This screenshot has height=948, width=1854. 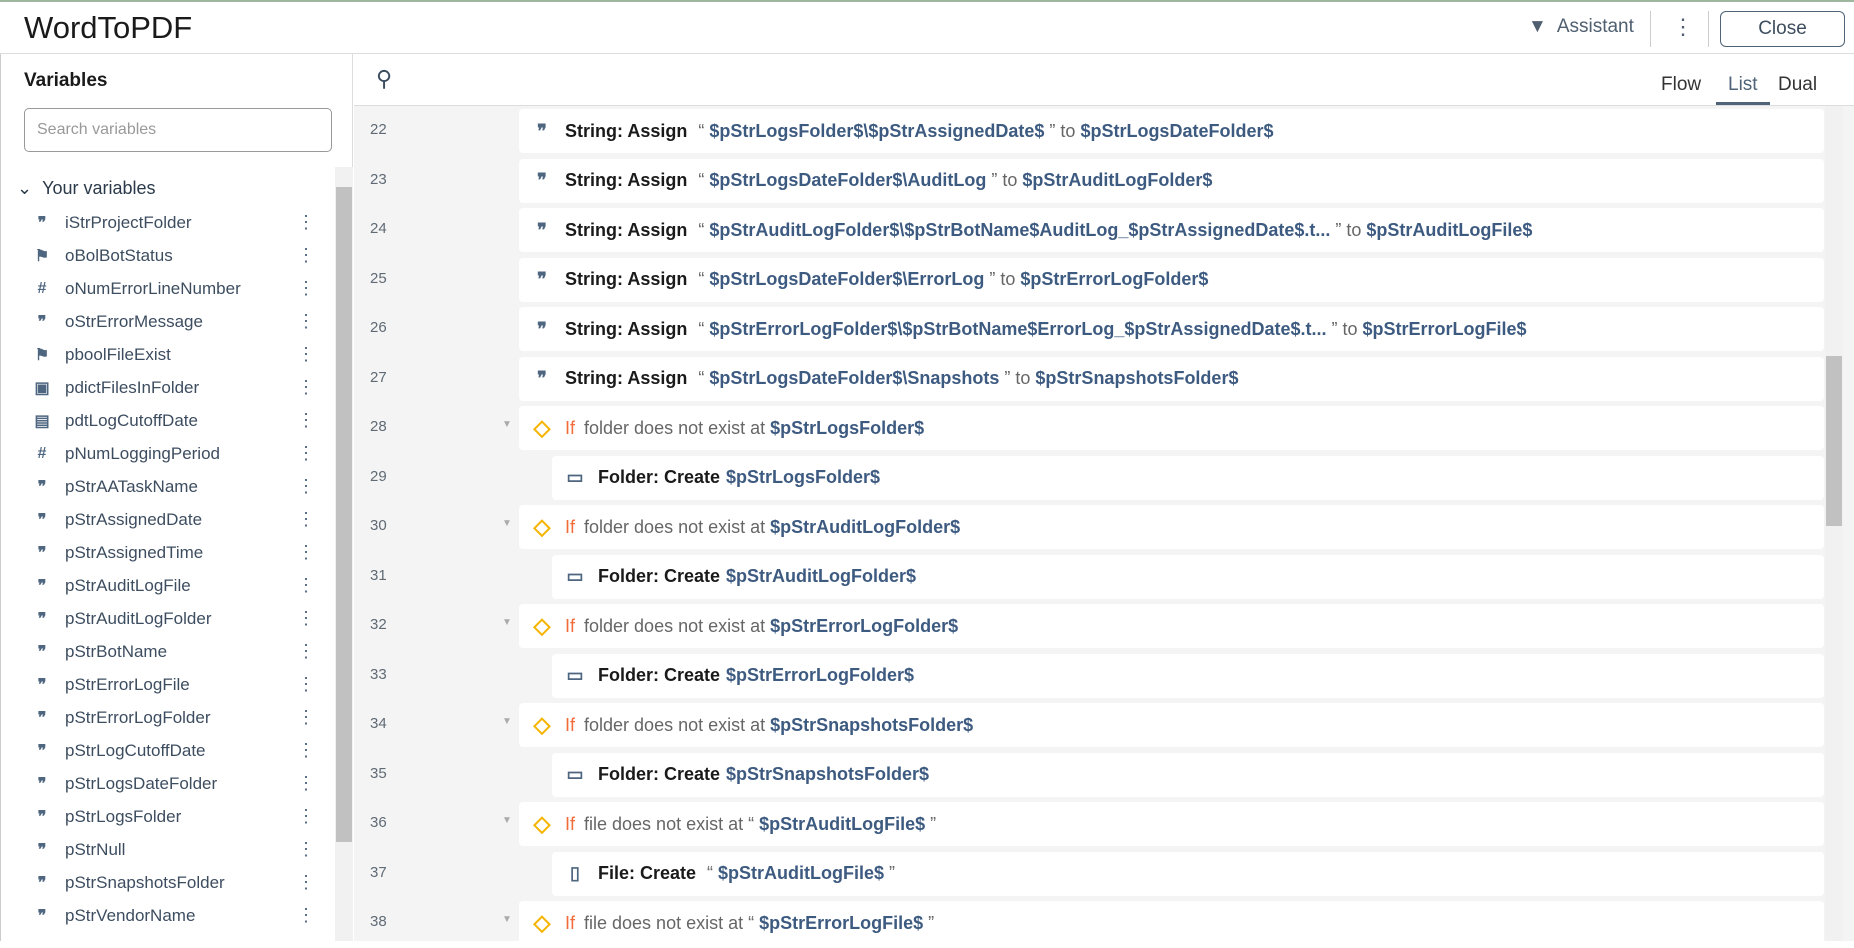 What do you see at coordinates (166, 222) in the screenshot?
I see `variable-item: ❞ iStrProjectFolder ⋮` at bounding box center [166, 222].